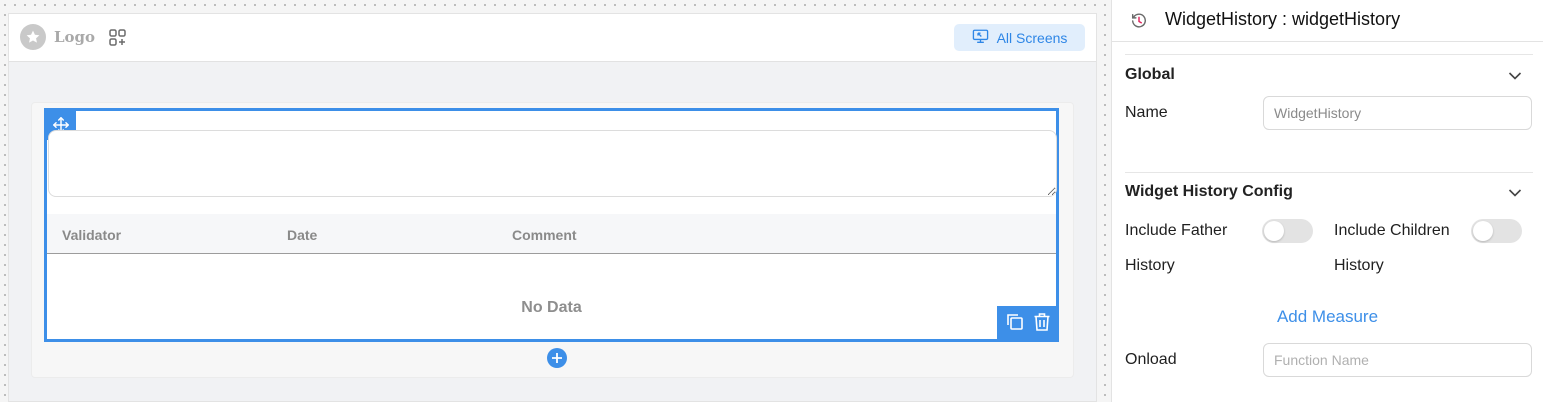 This screenshot has height=402, width=1543. I want to click on include-children-label: Include Children, so click(1392, 230).